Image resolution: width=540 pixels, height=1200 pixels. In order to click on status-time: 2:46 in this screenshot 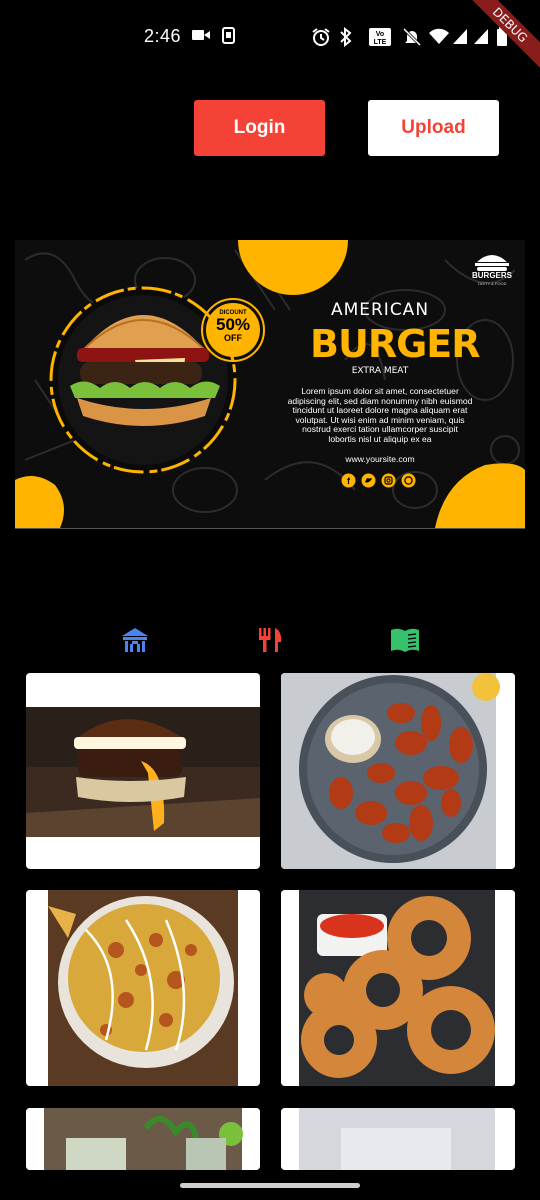, I will do `click(163, 36)`.